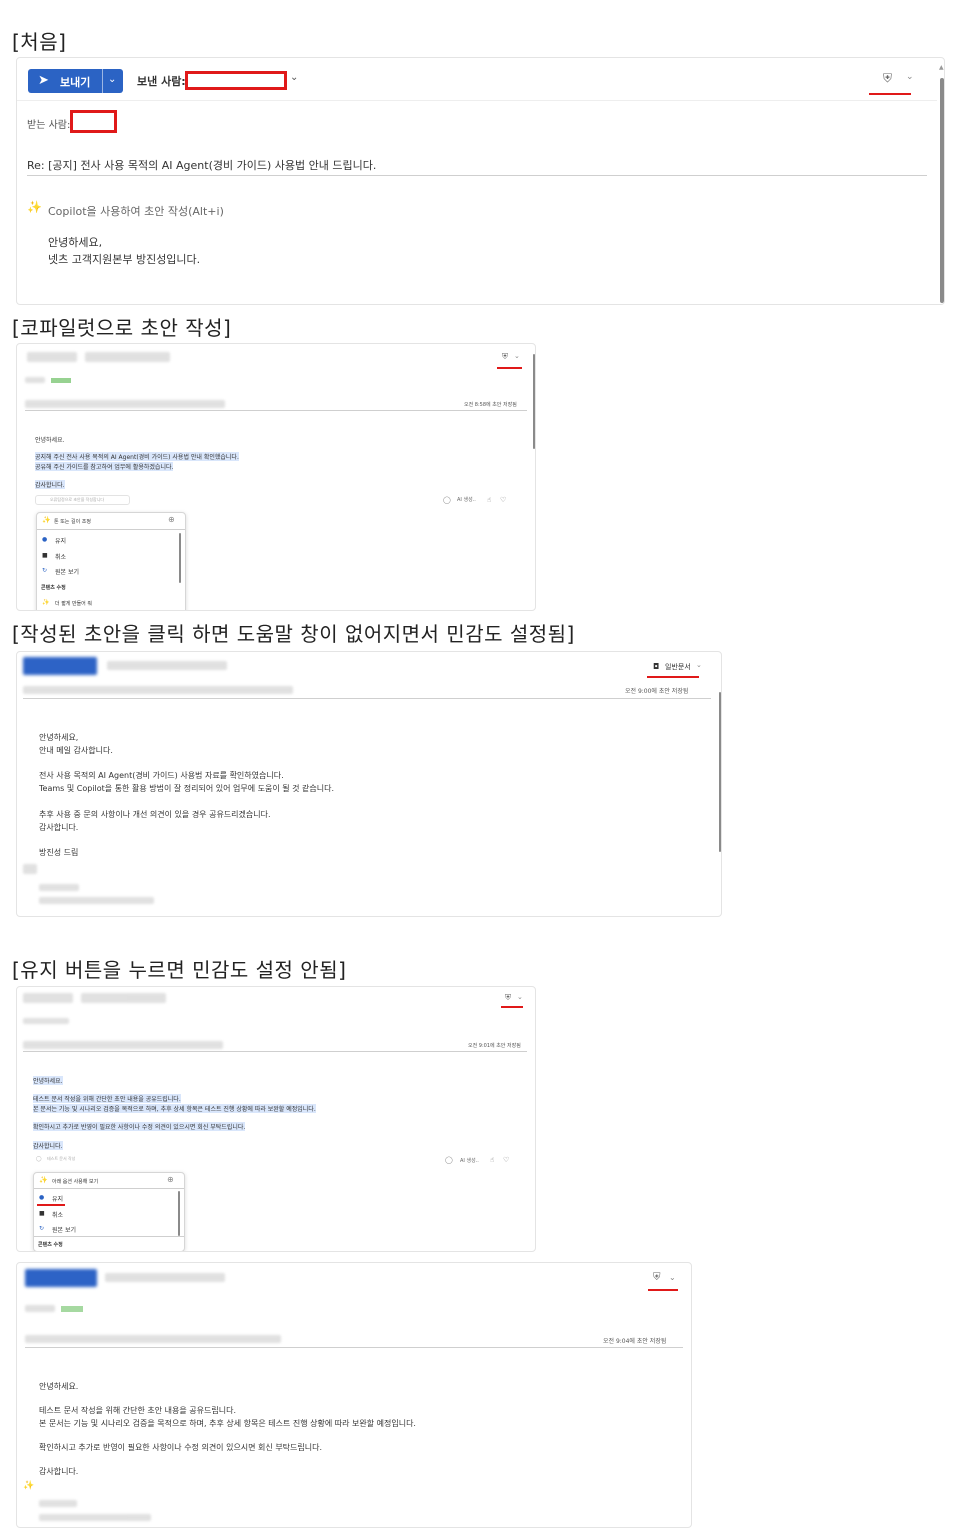  I want to click on body-line: 공유해 주신 가이드를 참고하여 업무에 활용하겠습니다., so click(104, 466).